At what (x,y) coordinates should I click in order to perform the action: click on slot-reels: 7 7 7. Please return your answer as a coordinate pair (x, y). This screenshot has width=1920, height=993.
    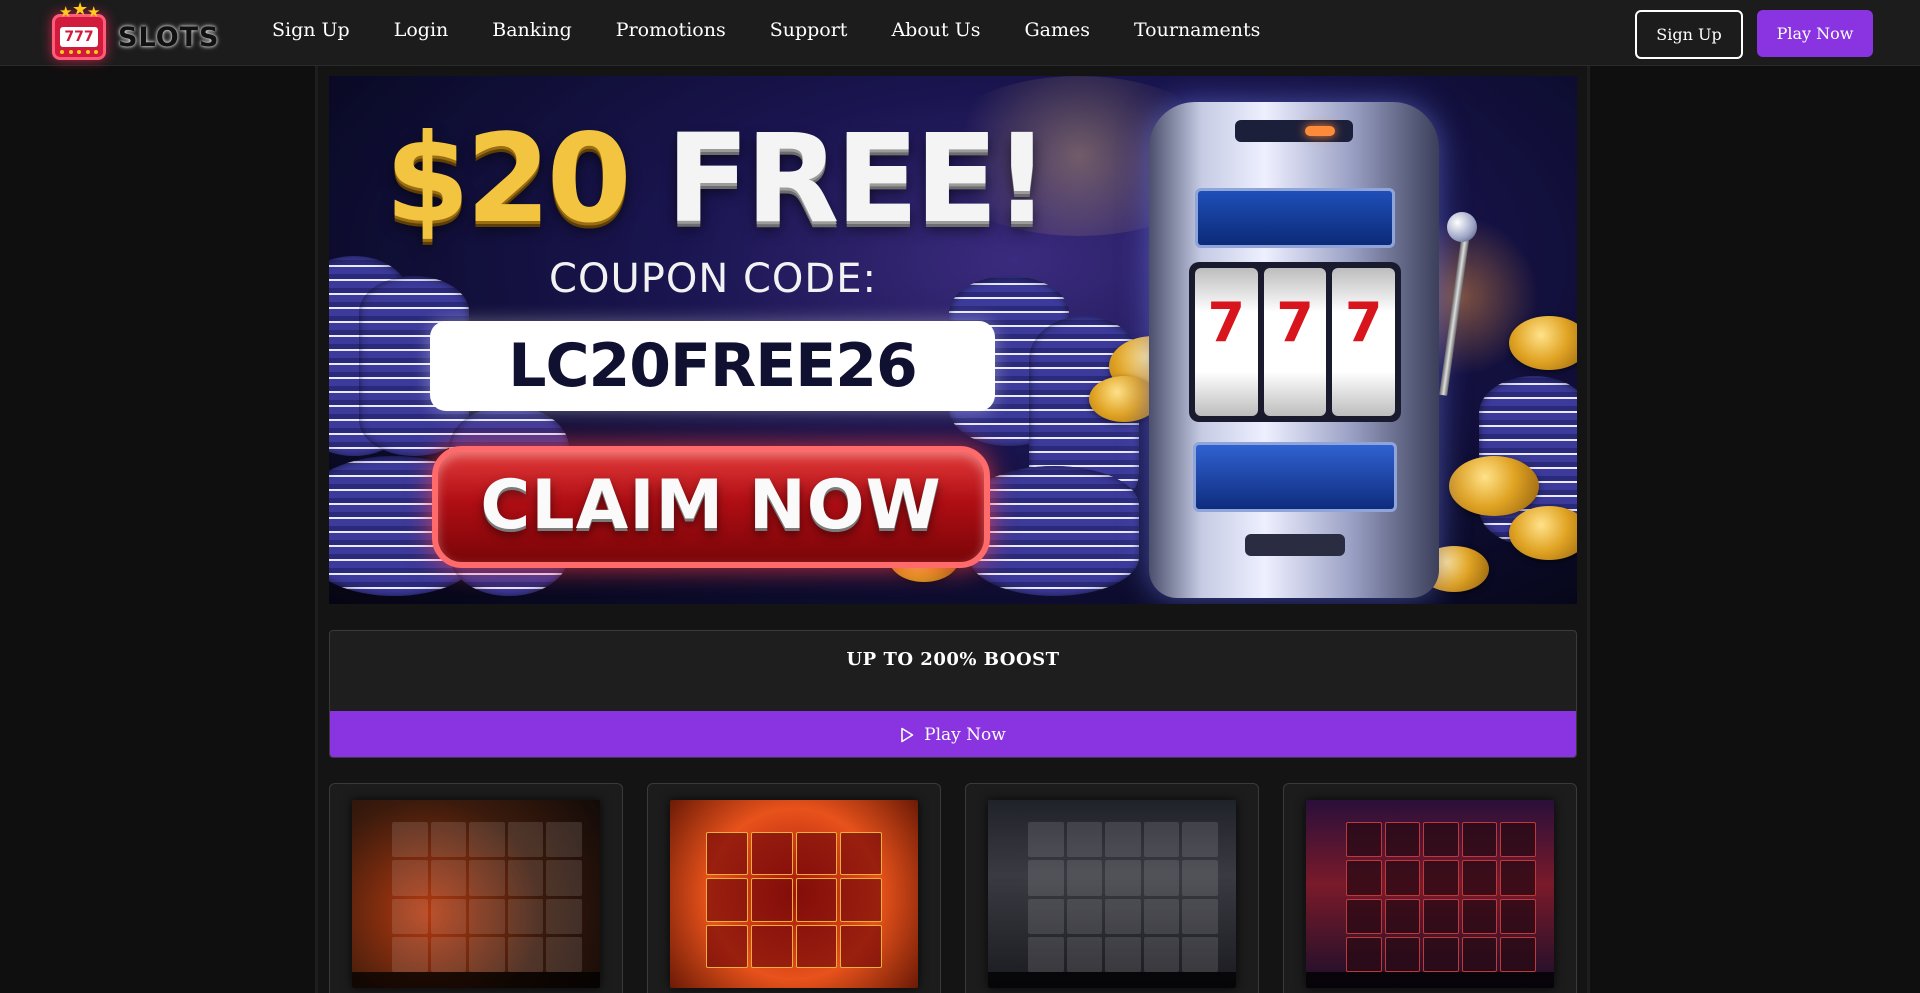
    Looking at the image, I should click on (1295, 342).